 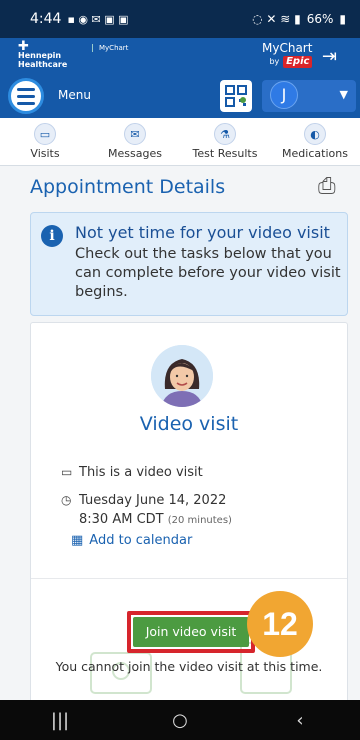 I want to click on qr-code-button, so click(x=236, y=96).